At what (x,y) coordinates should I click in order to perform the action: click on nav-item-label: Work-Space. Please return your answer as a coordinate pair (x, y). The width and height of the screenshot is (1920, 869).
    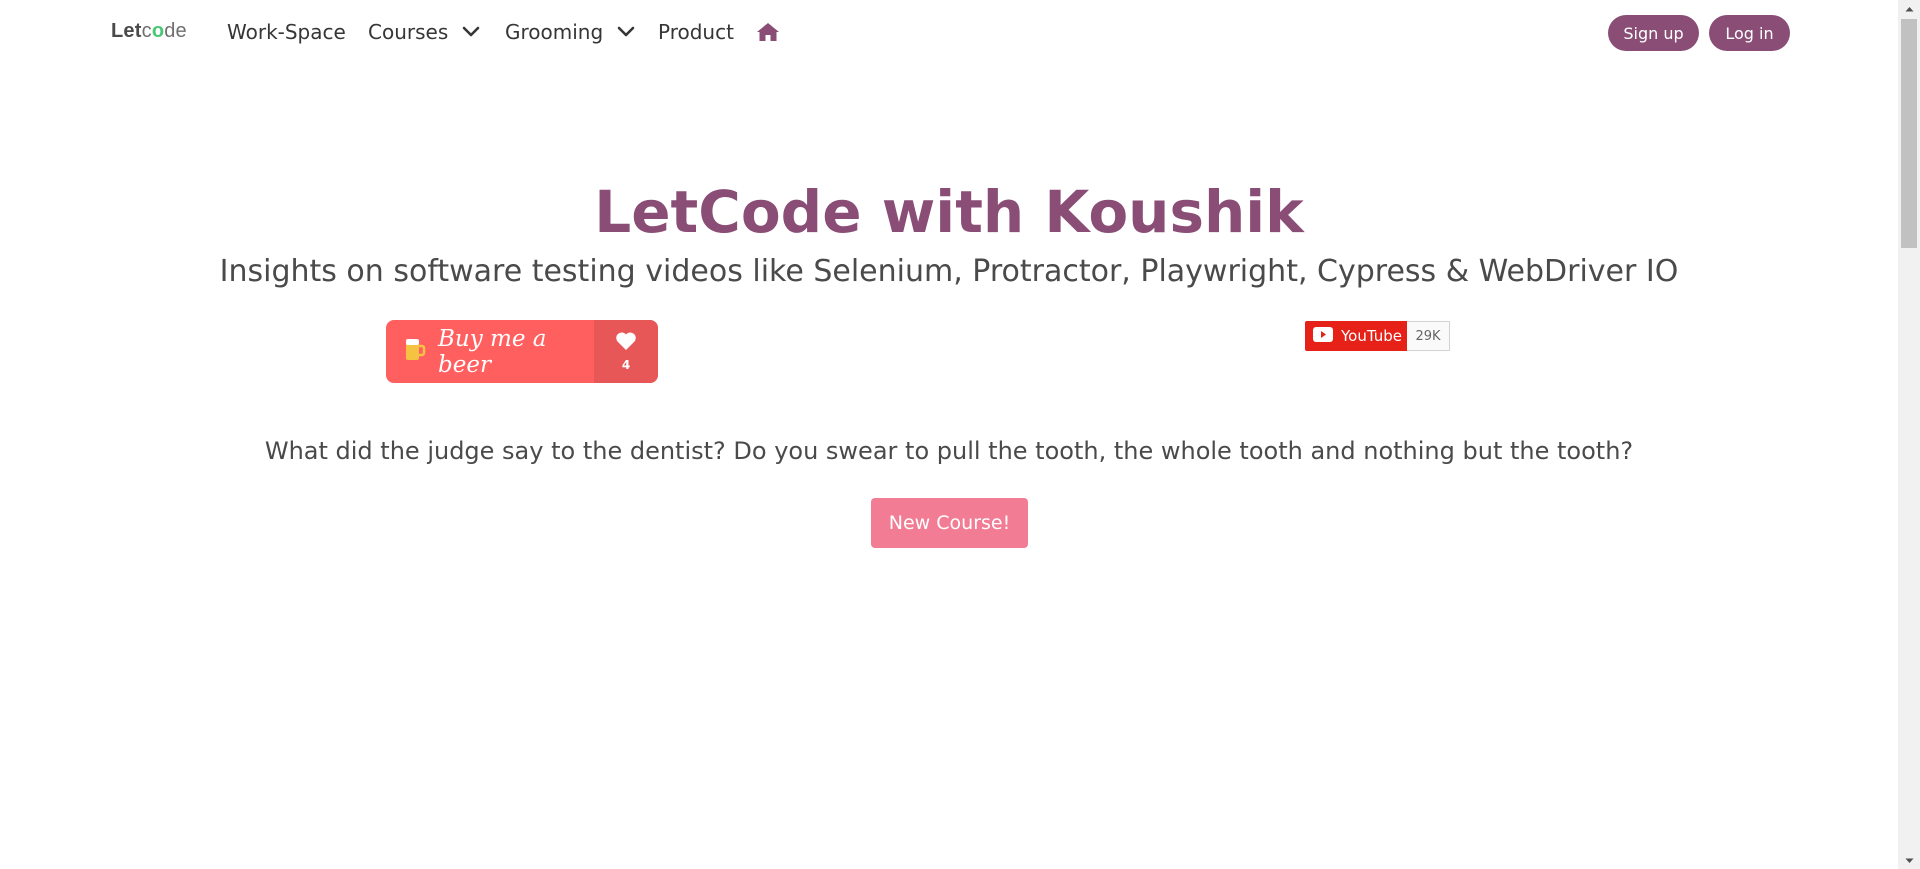
    Looking at the image, I should click on (286, 32).